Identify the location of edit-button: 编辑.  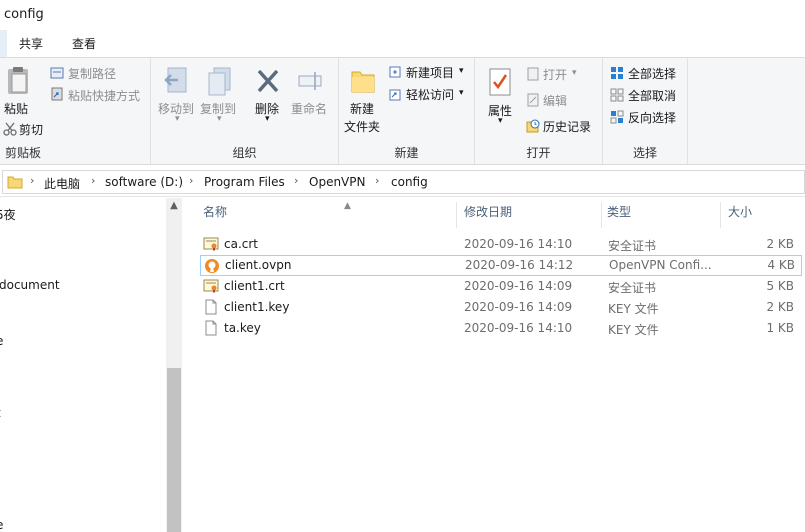
(555, 100).